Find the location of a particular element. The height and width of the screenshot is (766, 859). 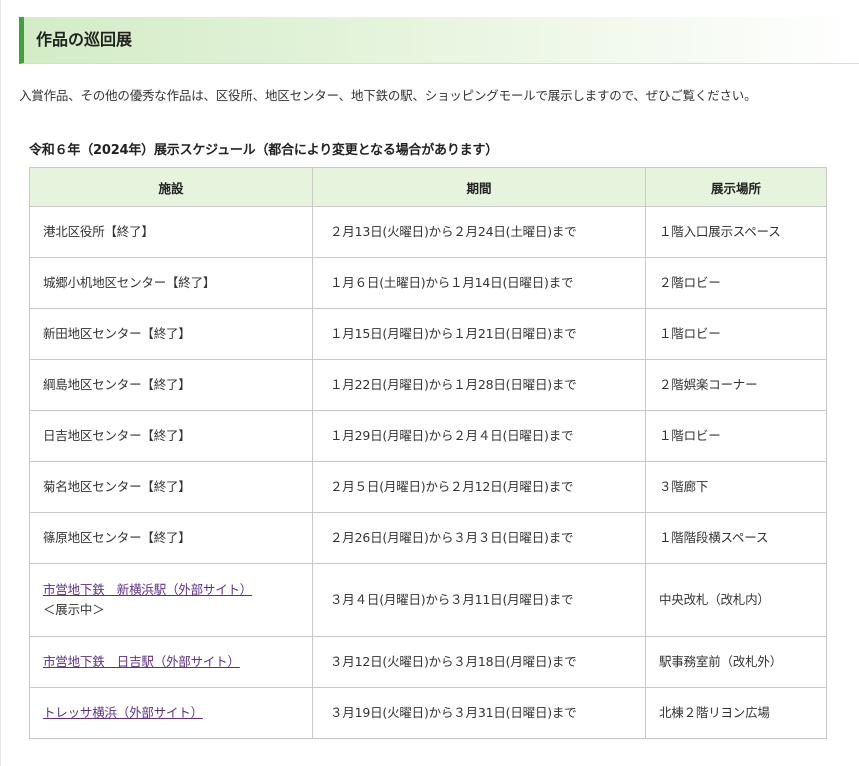

place-cell: ３階廊下 is located at coordinates (736, 487).